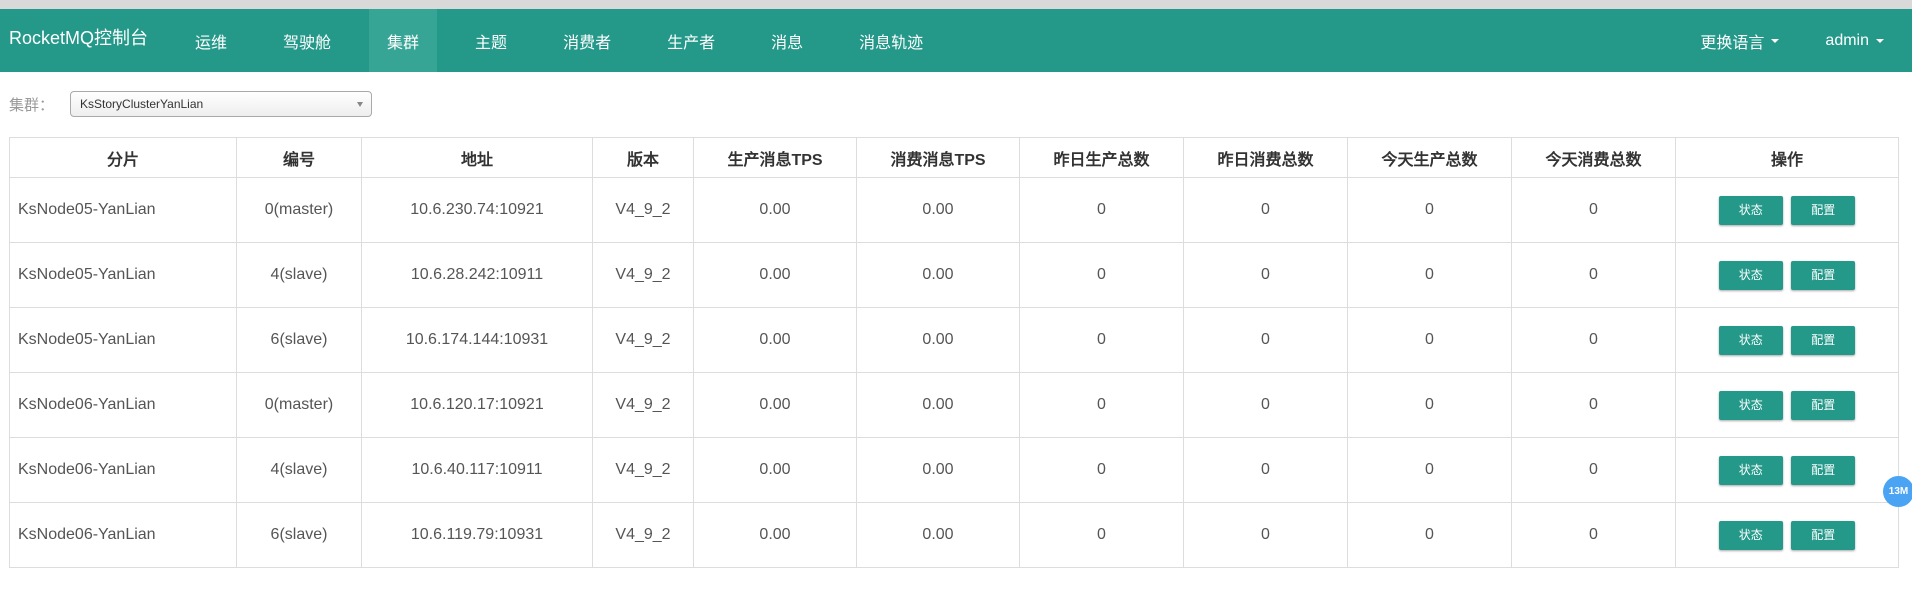 Image resolution: width=1912 pixels, height=606 pixels. I want to click on header-today-consume: 今天消费总数, so click(1593, 157).